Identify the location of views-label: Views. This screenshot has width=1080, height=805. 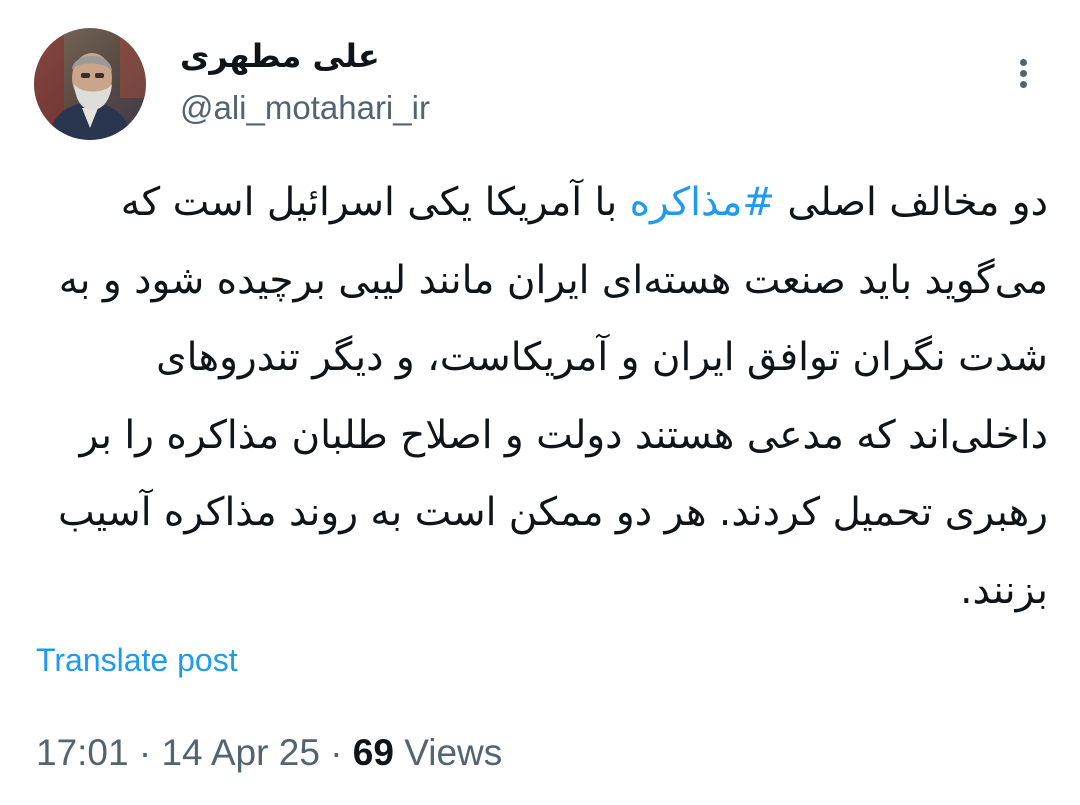
(453, 752).